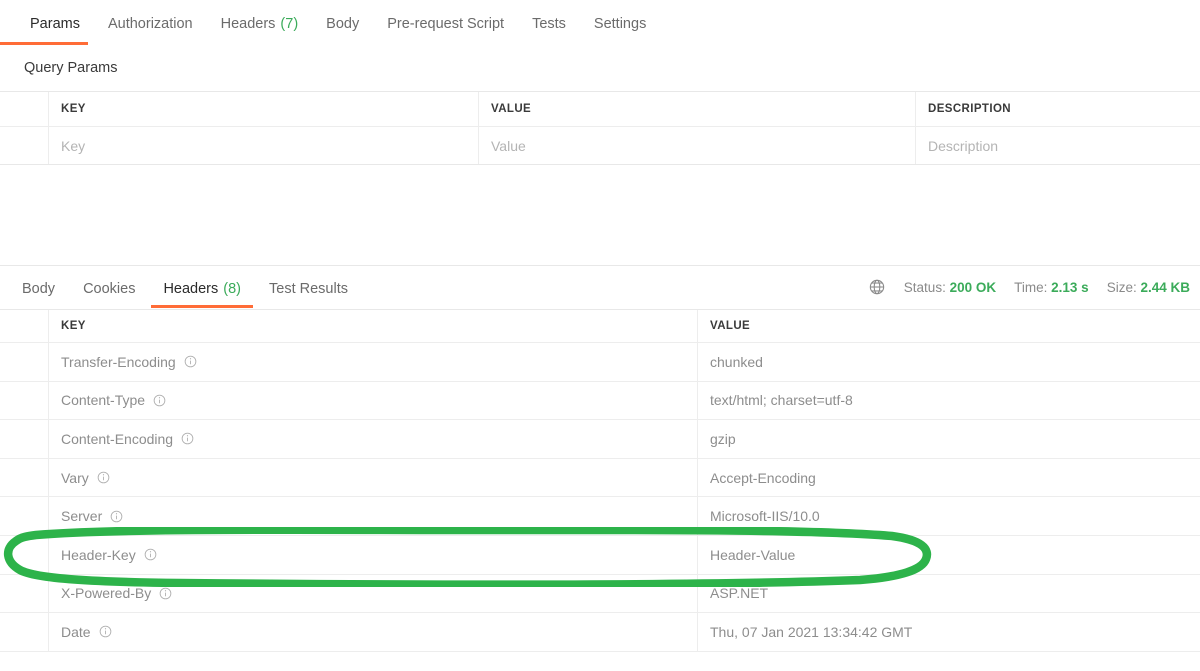  What do you see at coordinates (372, 554) in the screenshot?
I see `response-header-key-cell: Header-Key` at bounding box center [372, 554].